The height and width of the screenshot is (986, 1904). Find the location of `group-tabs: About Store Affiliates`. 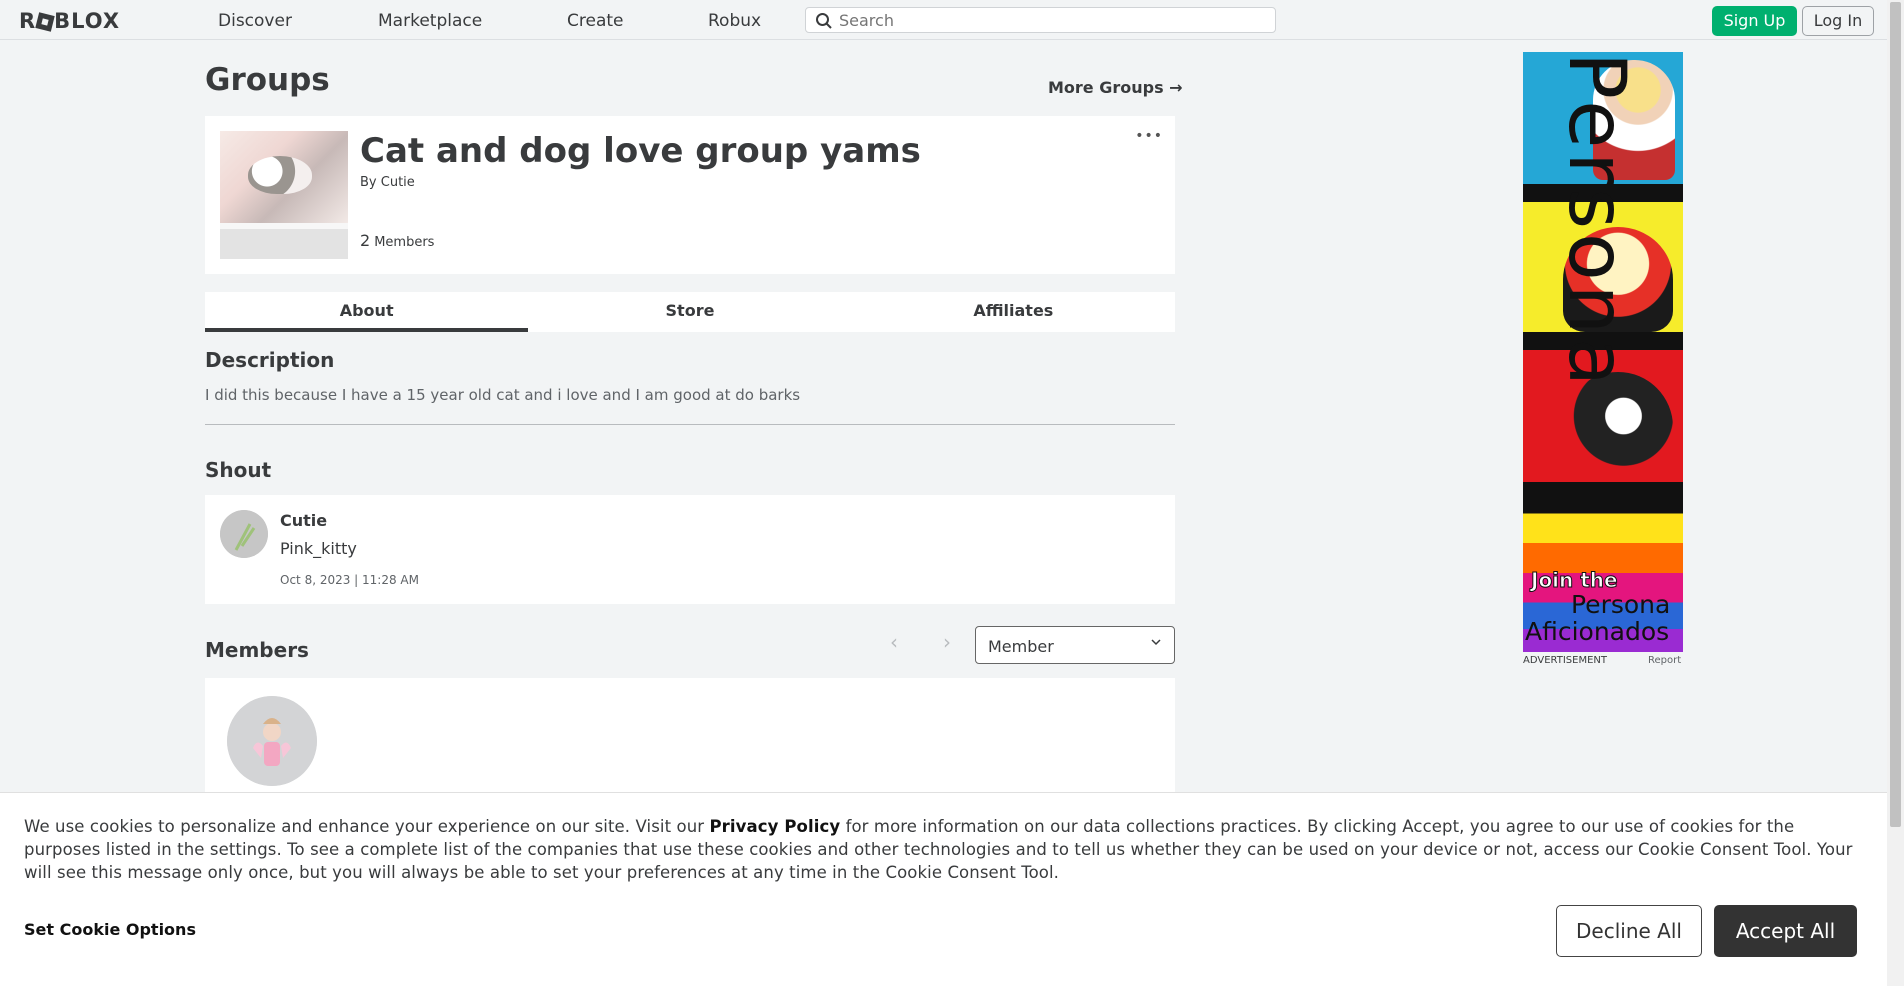

group-tabs: About Store Affiliates is located at coordinates (690, 312).